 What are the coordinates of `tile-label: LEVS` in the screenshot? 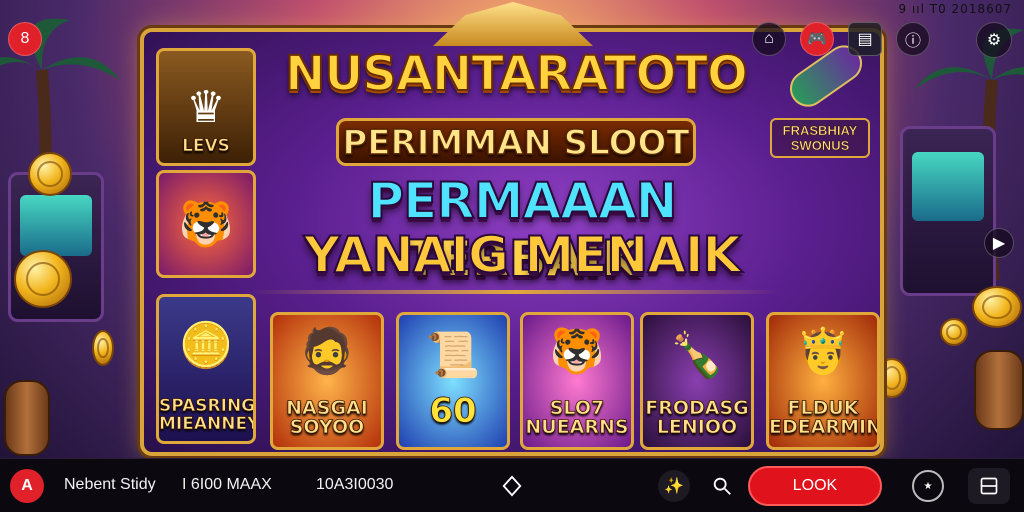 It's located at (206, 146).